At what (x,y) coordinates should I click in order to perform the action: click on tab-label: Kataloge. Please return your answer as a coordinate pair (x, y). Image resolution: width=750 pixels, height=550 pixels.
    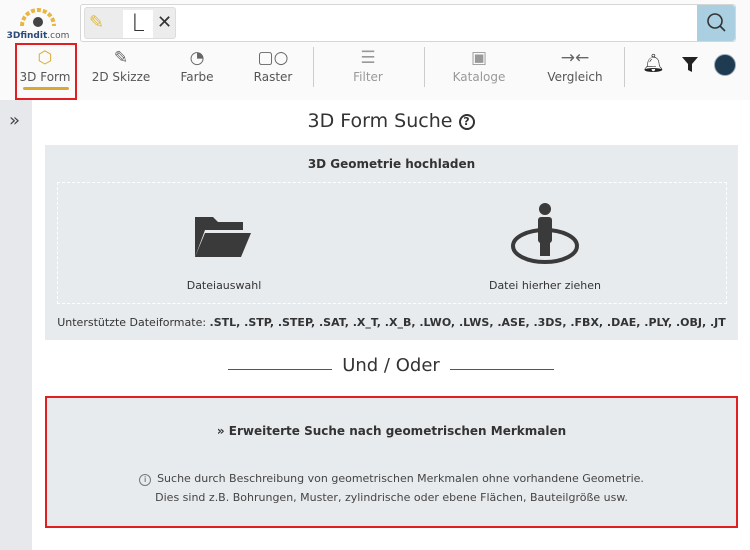
    Looking at the image, I should click on (479, 77).